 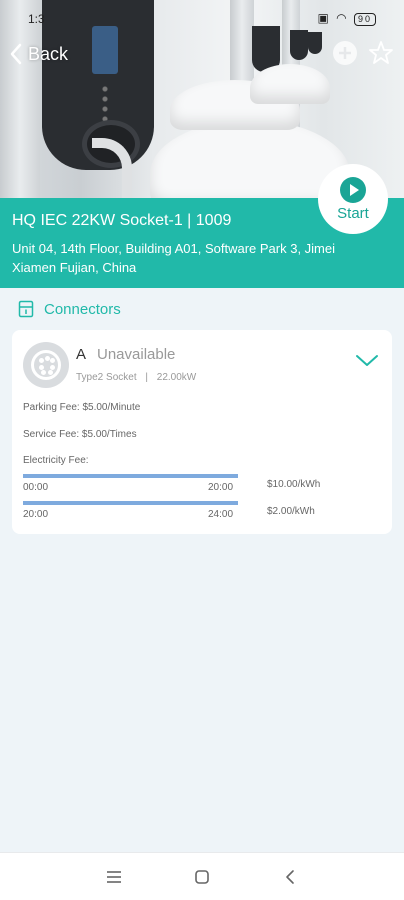 What do you see at coordinates (136, 354) in the screenshot?
I see `connector-status: Unavailable` at bounding box center [136, 354].